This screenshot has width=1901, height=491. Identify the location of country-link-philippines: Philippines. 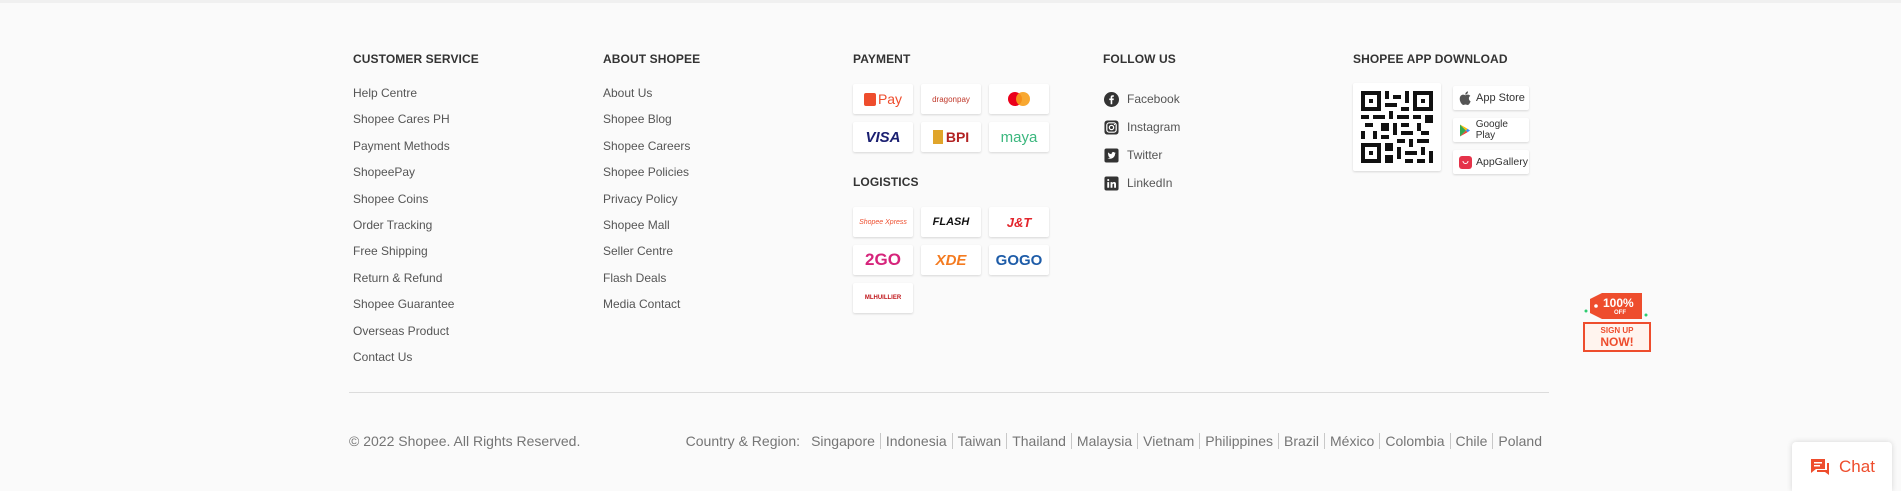
(1239, 441).